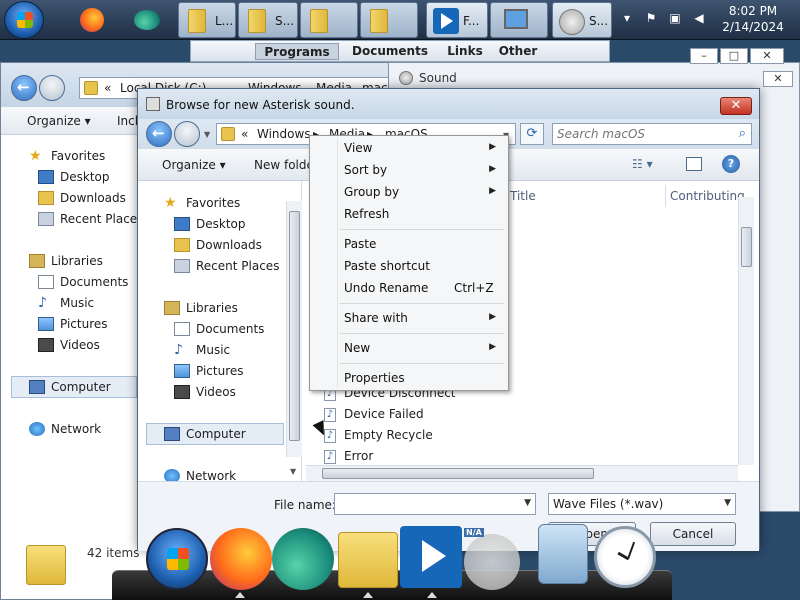  Describe the element at coordinates (642, 134) in the screenshot. I see `search-input` at that location.